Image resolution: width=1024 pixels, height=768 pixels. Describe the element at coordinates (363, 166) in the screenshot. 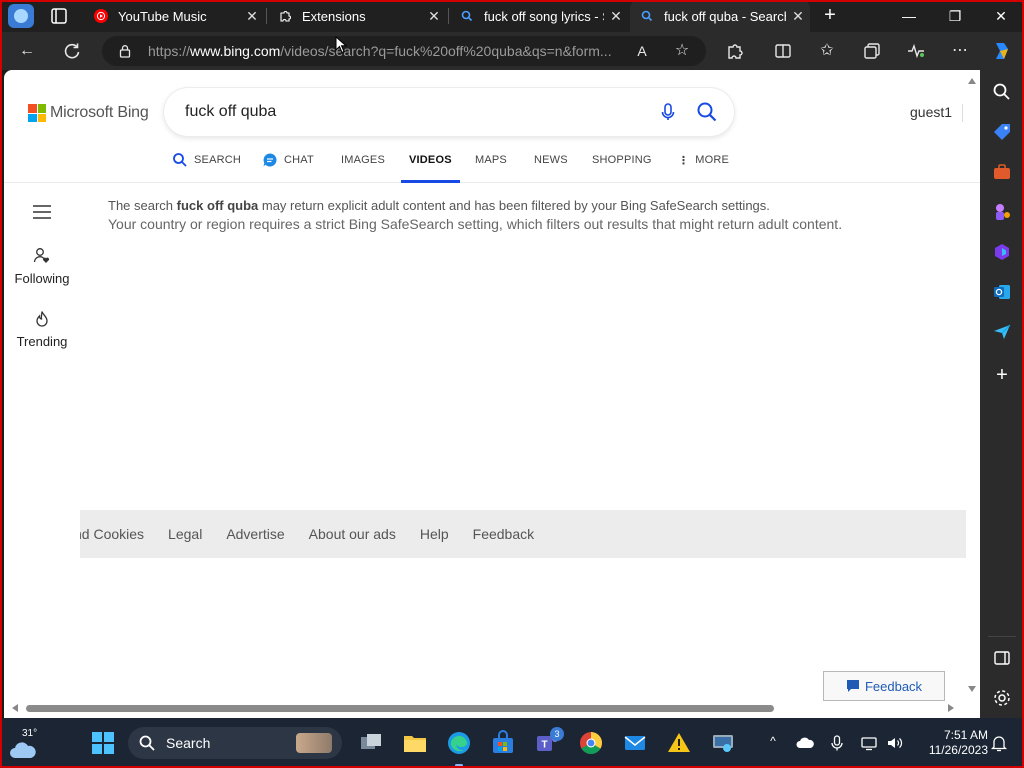

I see `tab-images: IMAGES` at that location.